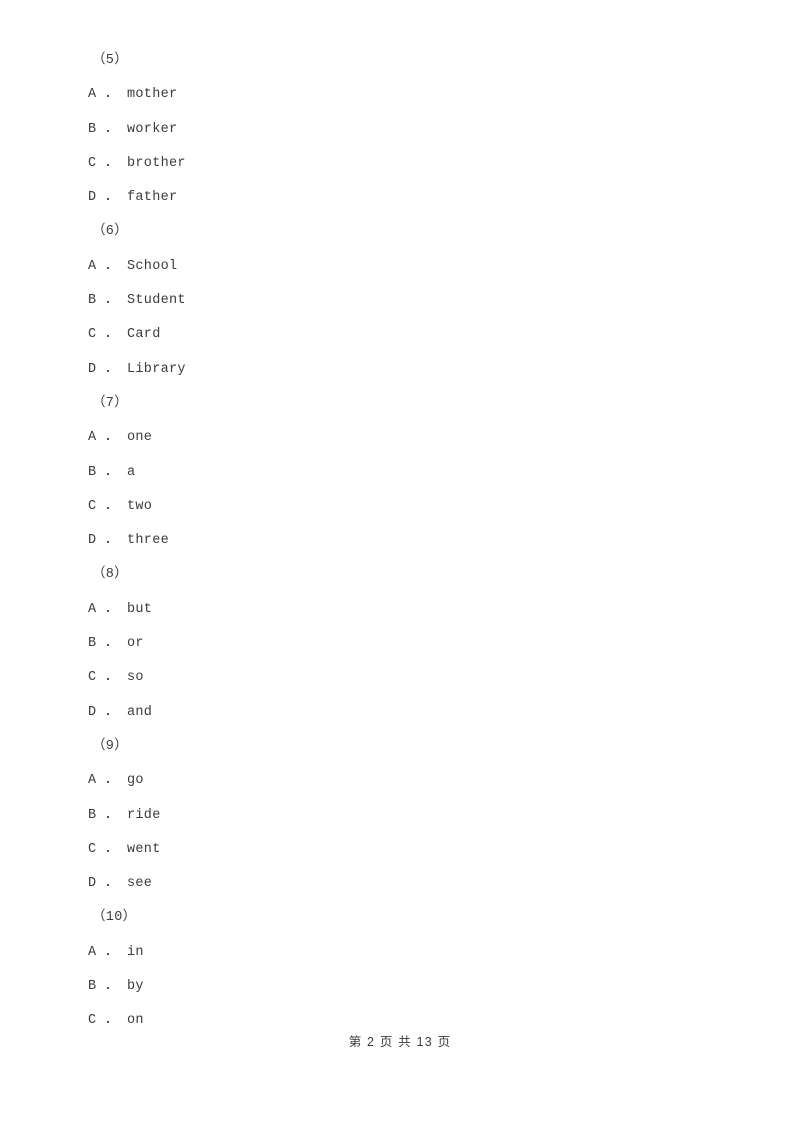 This screenshot has width=800, height=1132. Describe the element at coordinates (120, 609) in the screenshot. I see `answer-option: A ． but` at that location.